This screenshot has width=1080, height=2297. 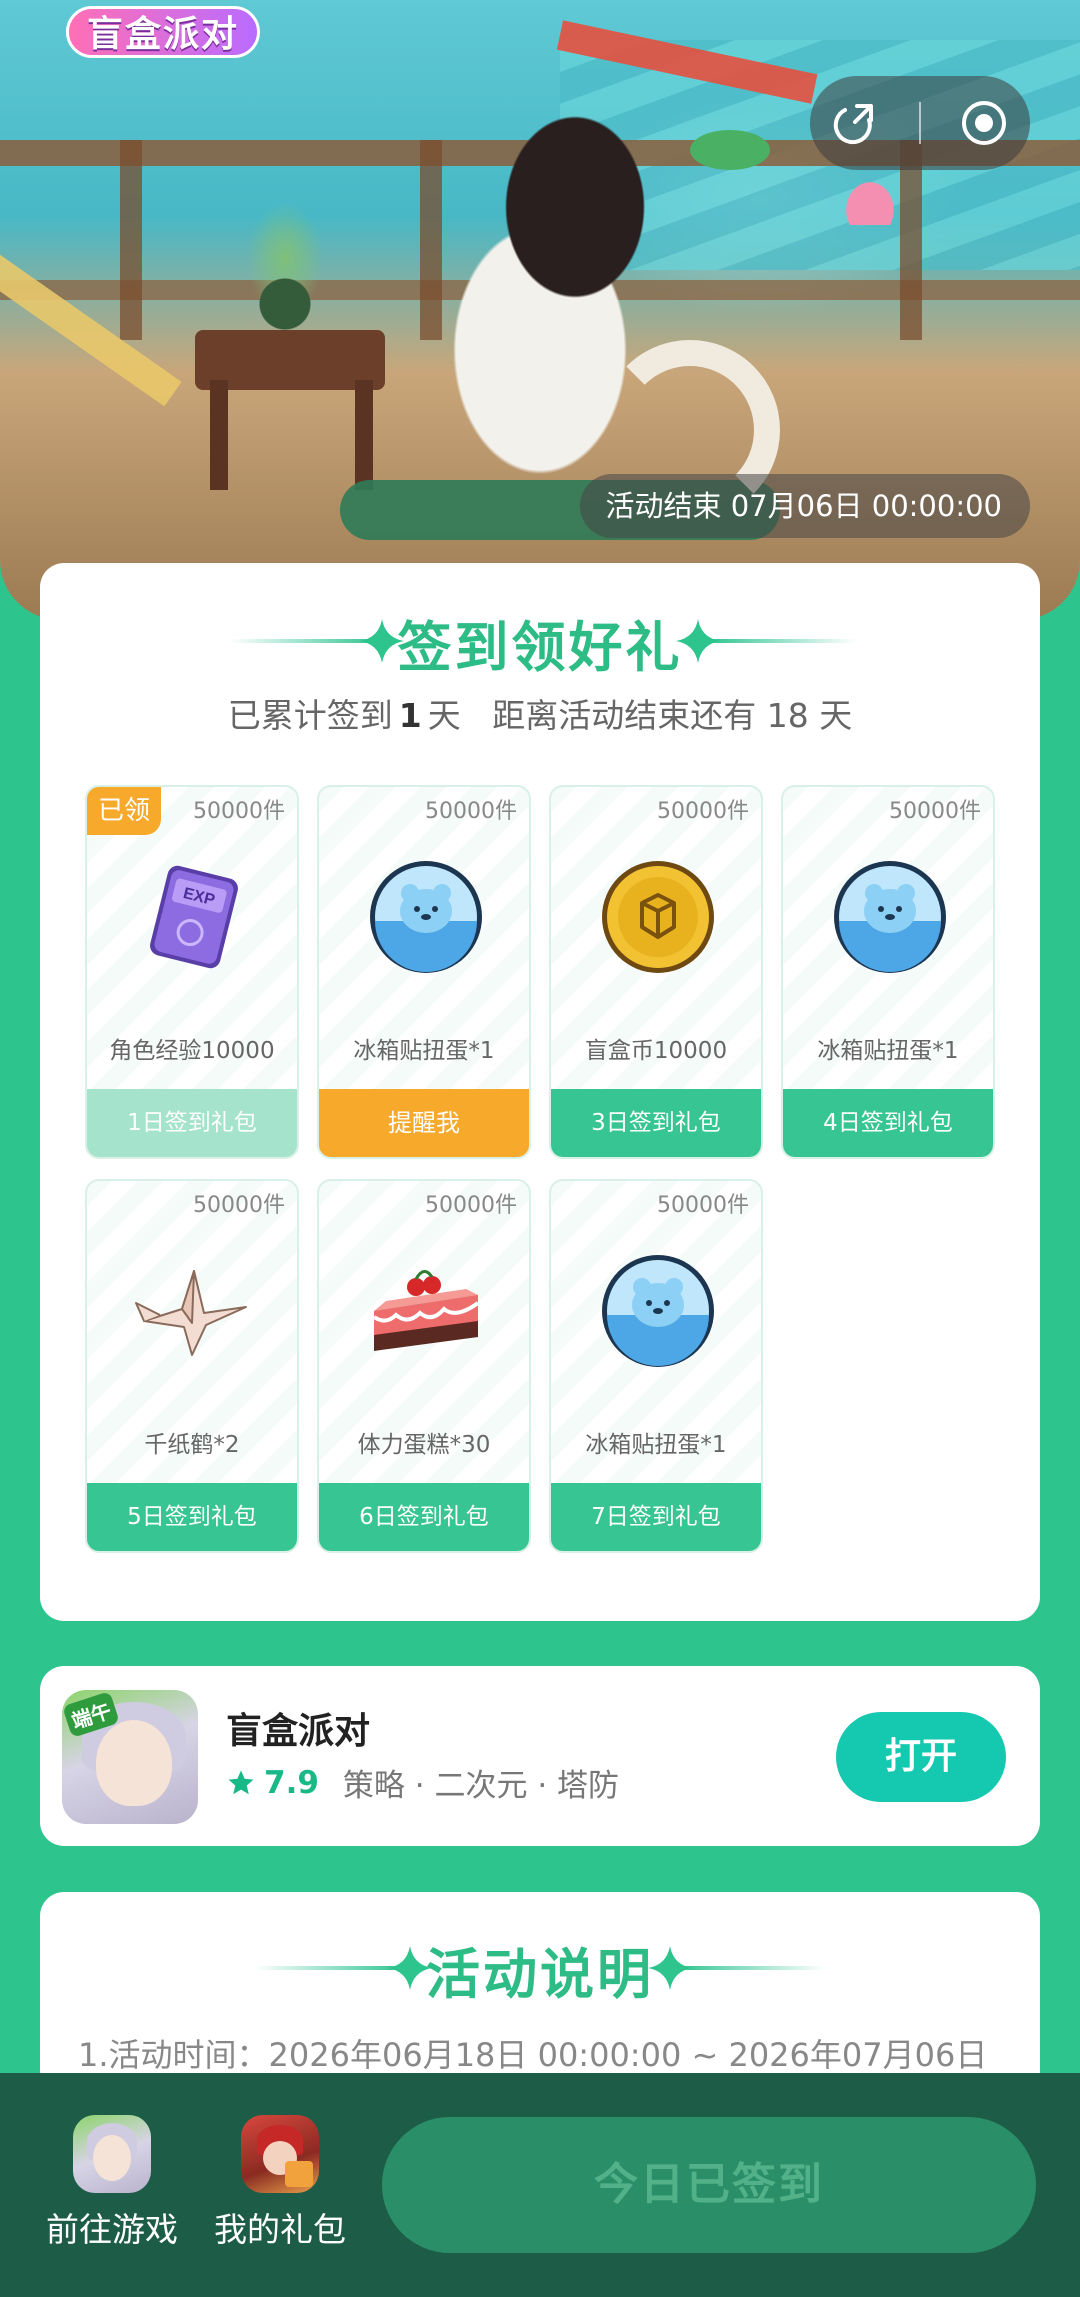 I want to click on gift-name: 盲盒币10000, so click(x=656, y=1051).